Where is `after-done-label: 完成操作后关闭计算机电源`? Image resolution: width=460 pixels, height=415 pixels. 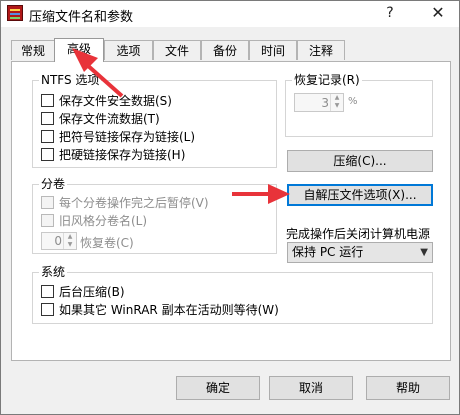
after-done-label: 完成操作后关闭计算机电源 is located at coordinates (358, 234).